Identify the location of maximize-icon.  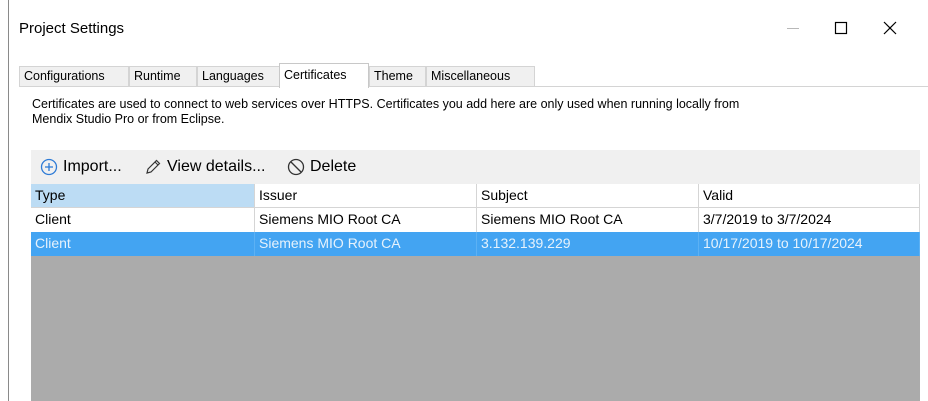
(841, 28).